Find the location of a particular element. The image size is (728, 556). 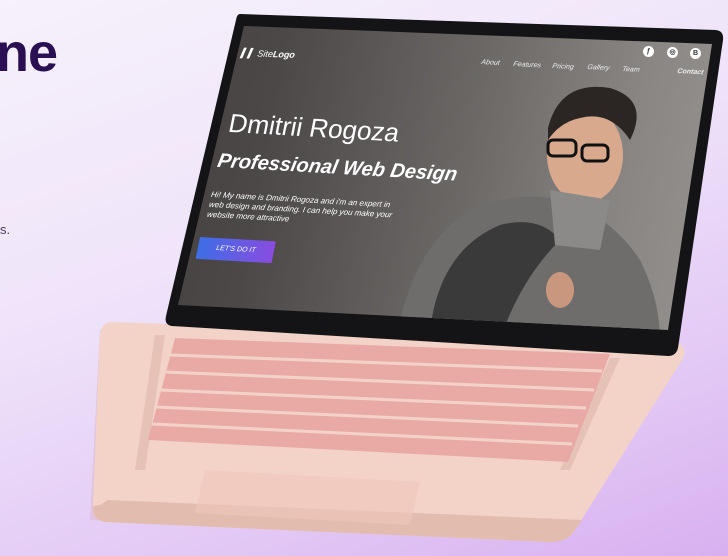

logo-mark-icon: ▍▍ is located at coordinates (248, 53).